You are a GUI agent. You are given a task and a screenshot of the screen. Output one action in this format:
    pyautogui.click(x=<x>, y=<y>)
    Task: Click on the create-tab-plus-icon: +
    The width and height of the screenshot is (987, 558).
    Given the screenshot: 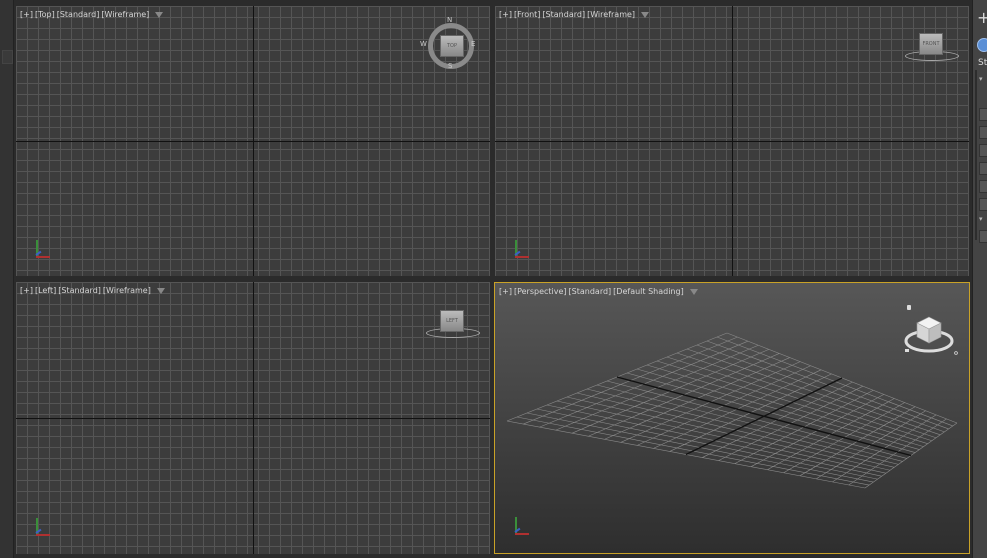 What is the action you would take?
    pyautogui.click(x=982, y=18)
    